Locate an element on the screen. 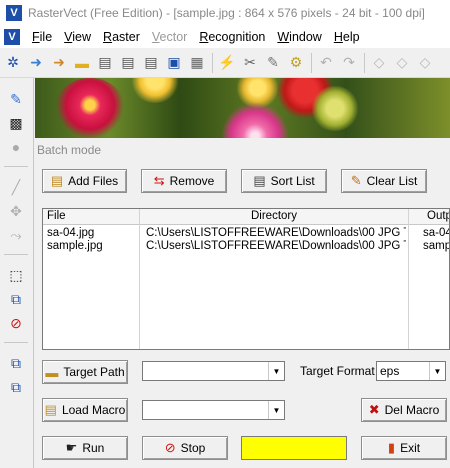 Image resolution: width=450 pixels, height=468 pixels. tools-sidebar: ✎ ▩ ● ╱ ✥ ⤳ ⬚ ⧉ ⊘ ⧉ ⧉ is located at coordinates (17, 273).